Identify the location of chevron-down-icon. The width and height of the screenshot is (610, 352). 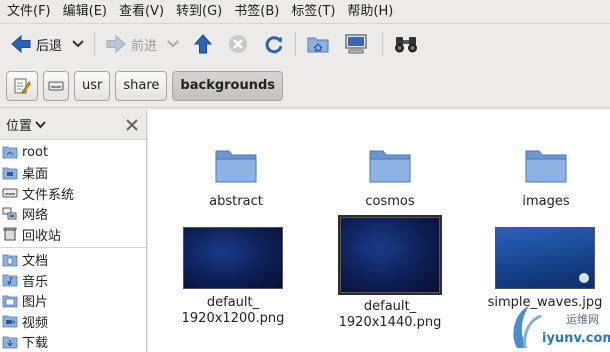
(40, 124).